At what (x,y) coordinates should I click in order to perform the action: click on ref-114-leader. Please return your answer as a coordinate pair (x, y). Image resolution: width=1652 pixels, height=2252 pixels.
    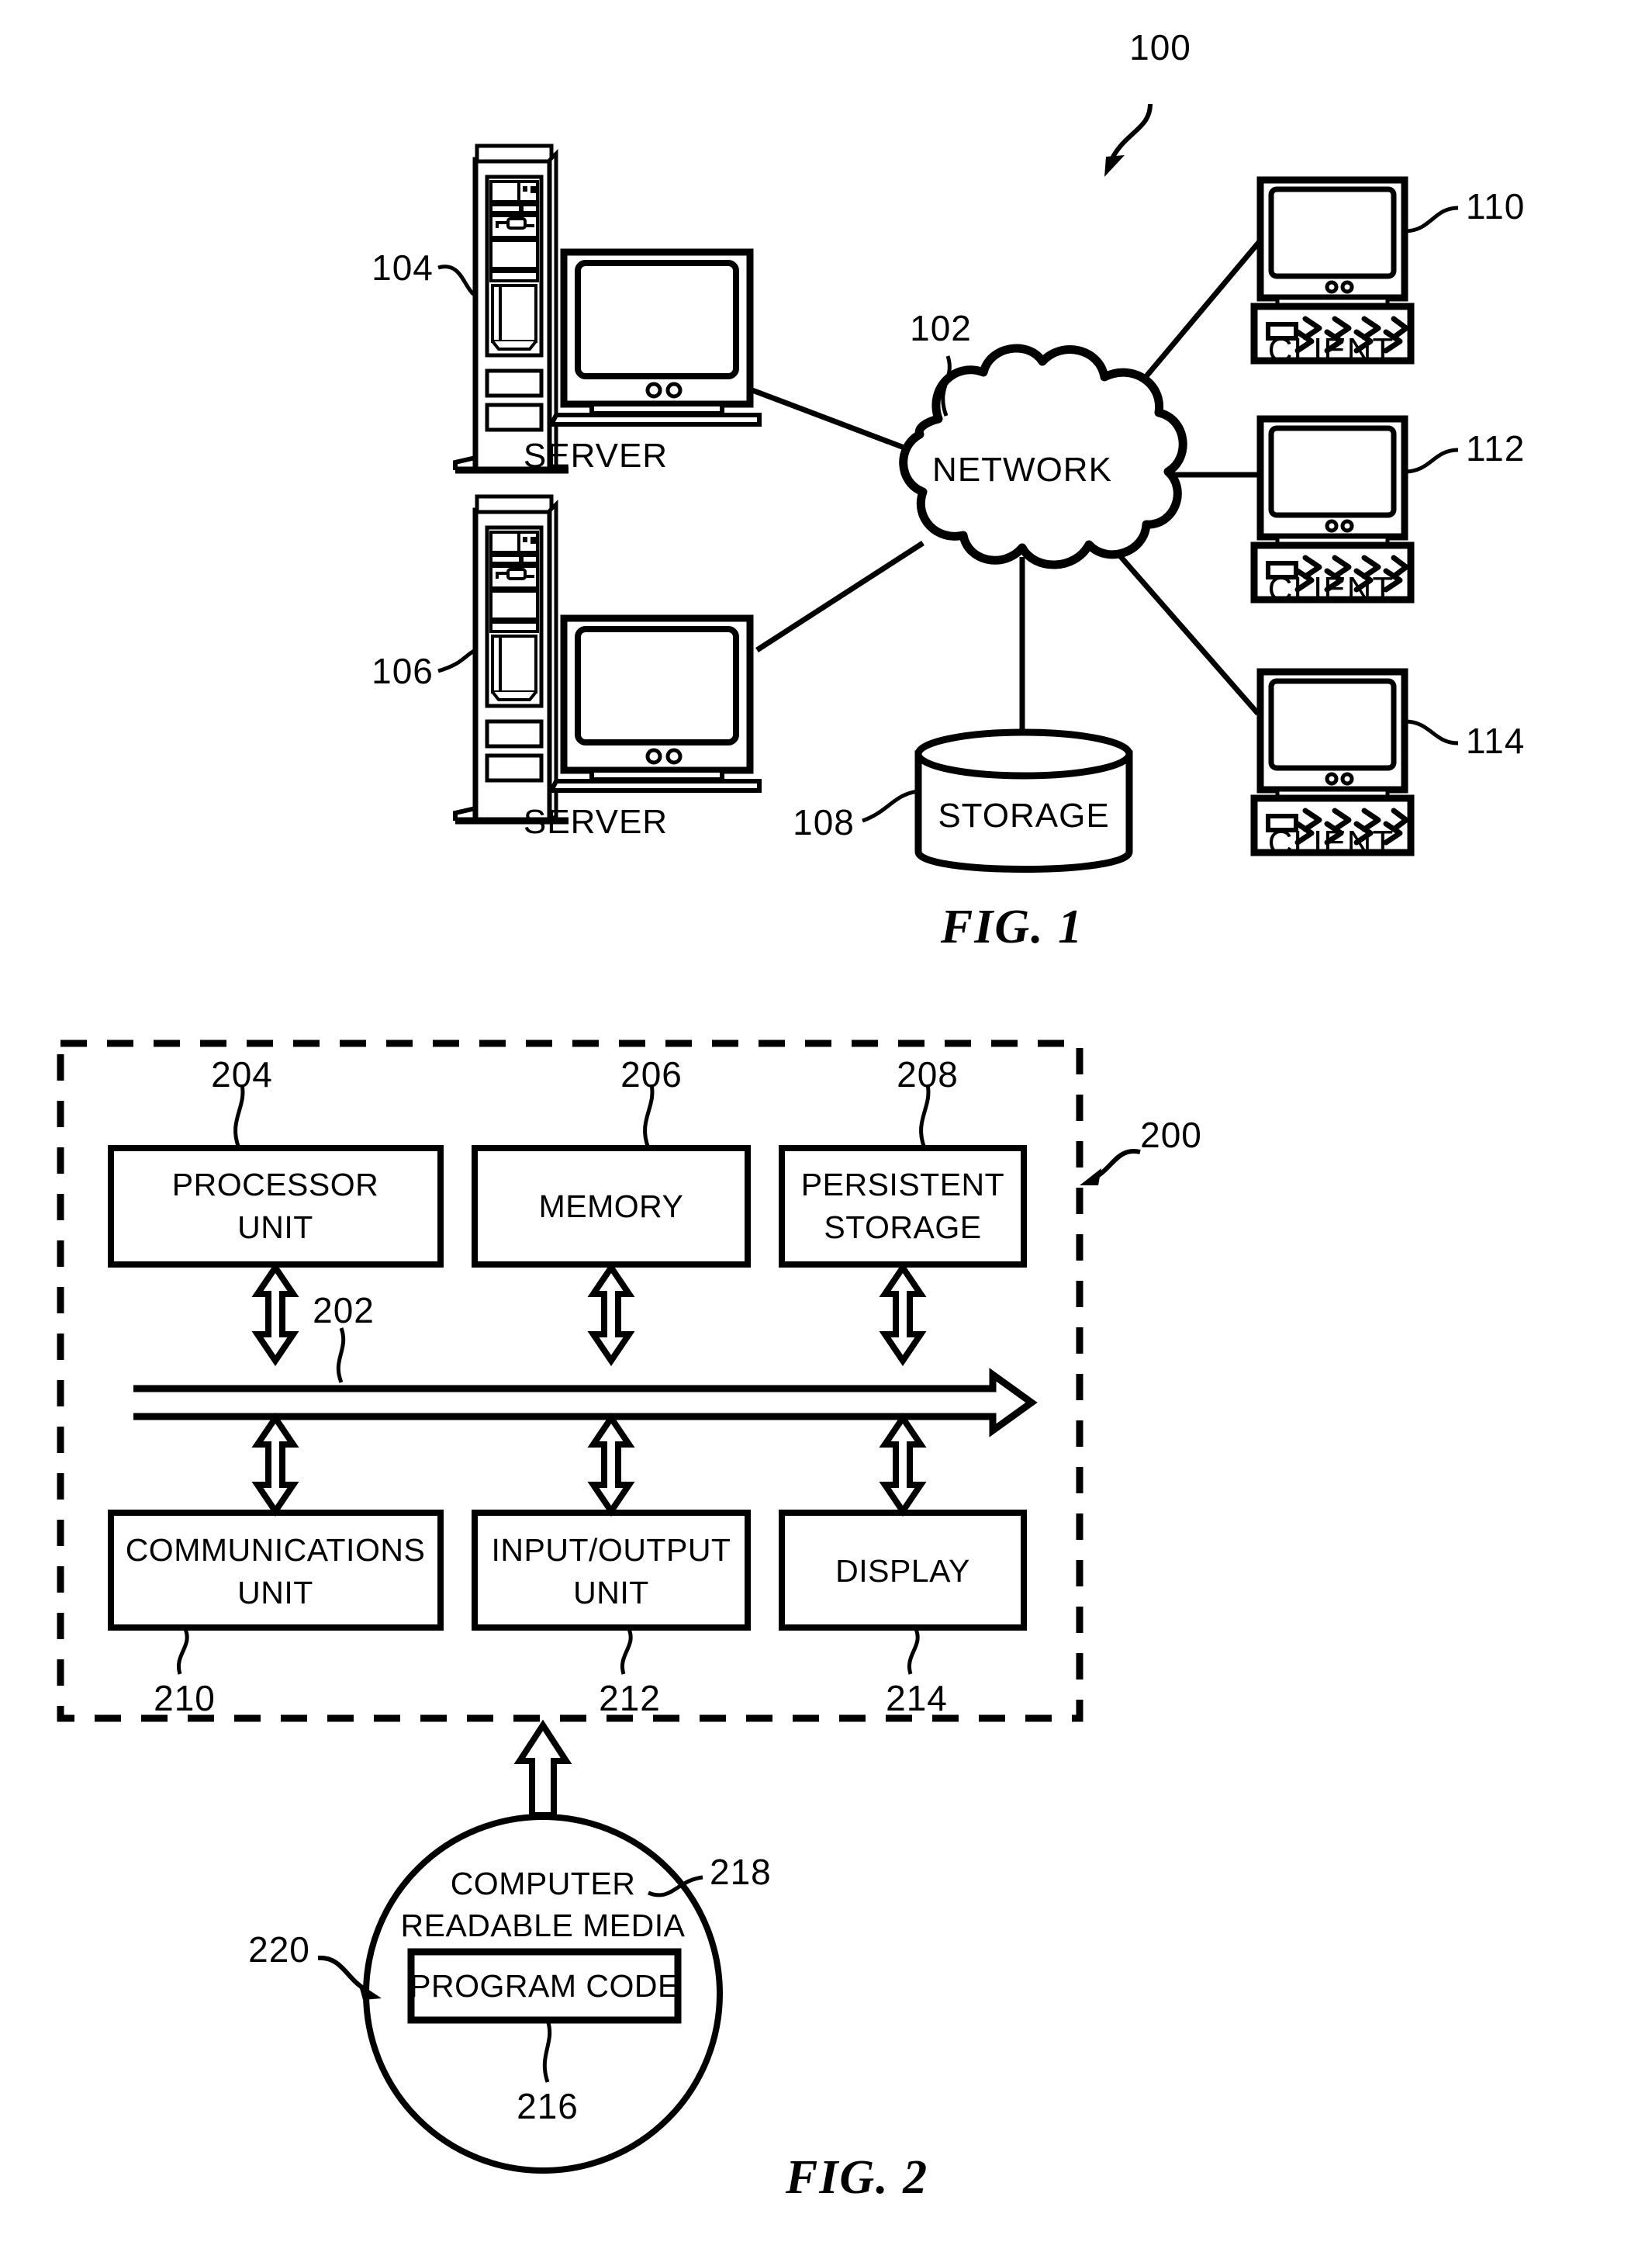
    Looking at the image, I should click on (1431, 732).